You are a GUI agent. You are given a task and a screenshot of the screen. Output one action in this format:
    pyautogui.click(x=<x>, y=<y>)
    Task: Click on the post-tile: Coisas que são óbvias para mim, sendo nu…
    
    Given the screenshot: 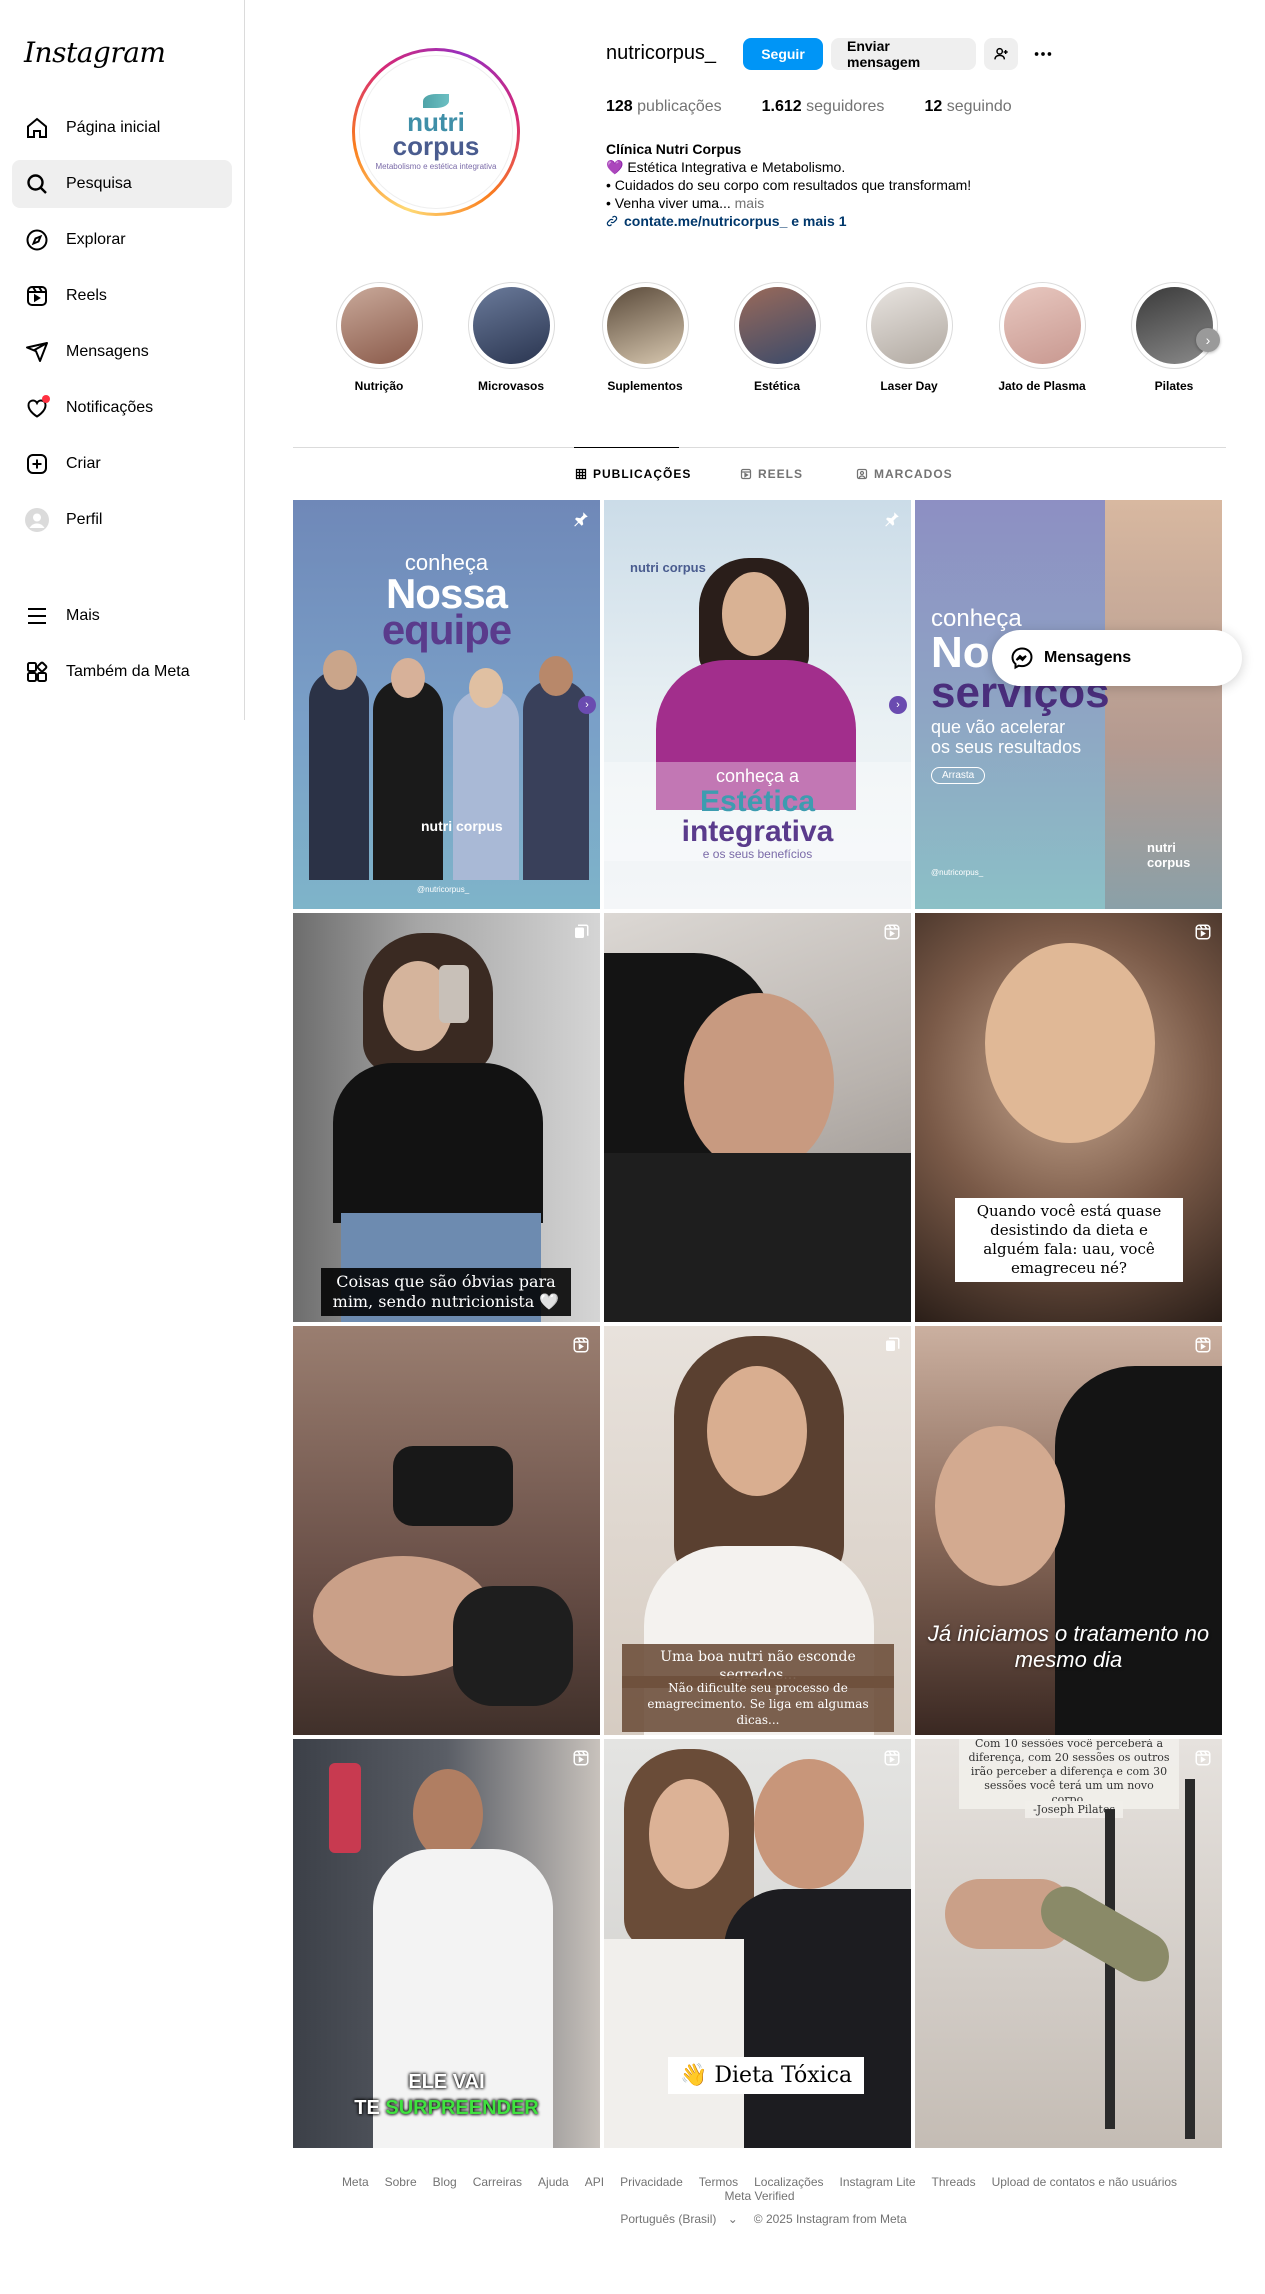 What is the action you would take?
    pyautogui.click(x=446, y=1117)
    